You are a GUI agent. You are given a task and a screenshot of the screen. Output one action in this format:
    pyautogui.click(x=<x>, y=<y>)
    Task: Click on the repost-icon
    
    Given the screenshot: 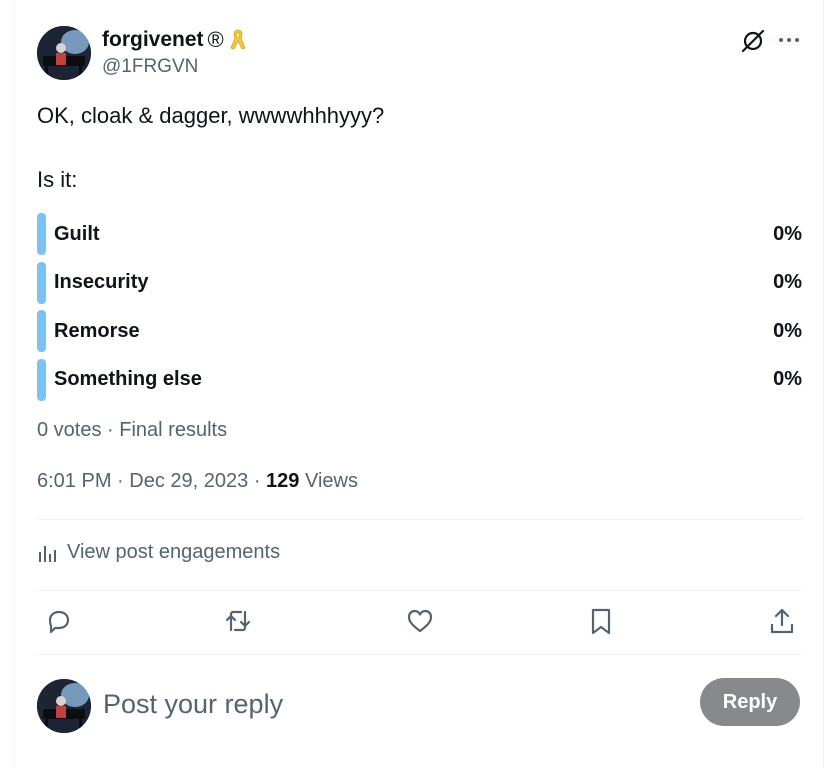 What is the action you would take?
    pyautogui.click(x=238, y=621)
    